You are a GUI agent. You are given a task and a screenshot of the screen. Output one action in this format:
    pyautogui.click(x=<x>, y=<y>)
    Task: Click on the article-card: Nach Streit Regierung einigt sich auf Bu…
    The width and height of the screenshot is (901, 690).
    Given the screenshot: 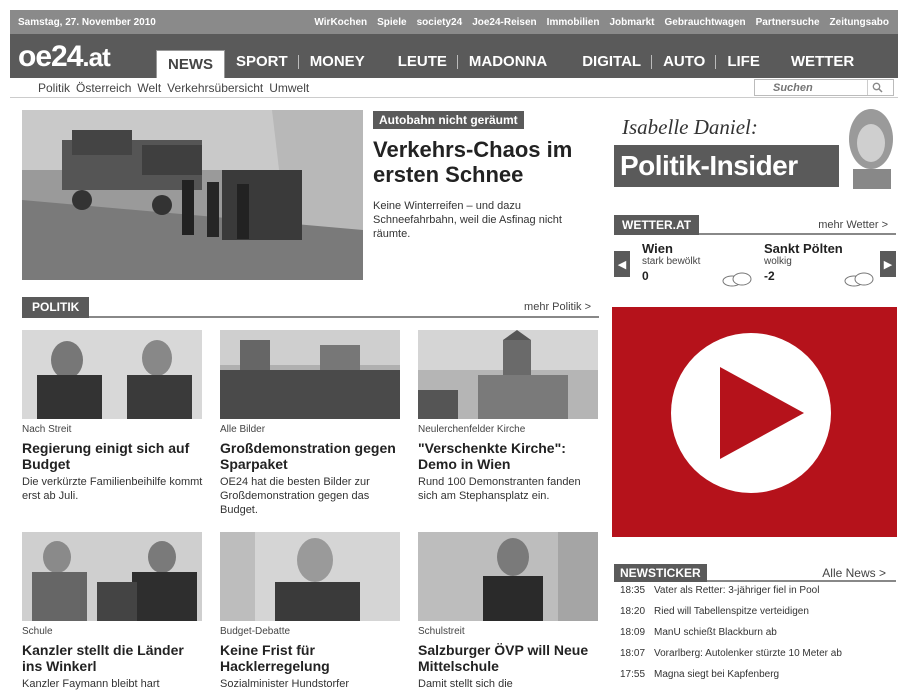 What is the action you would take?
    pyautogui.click(x=113, y=416)
    